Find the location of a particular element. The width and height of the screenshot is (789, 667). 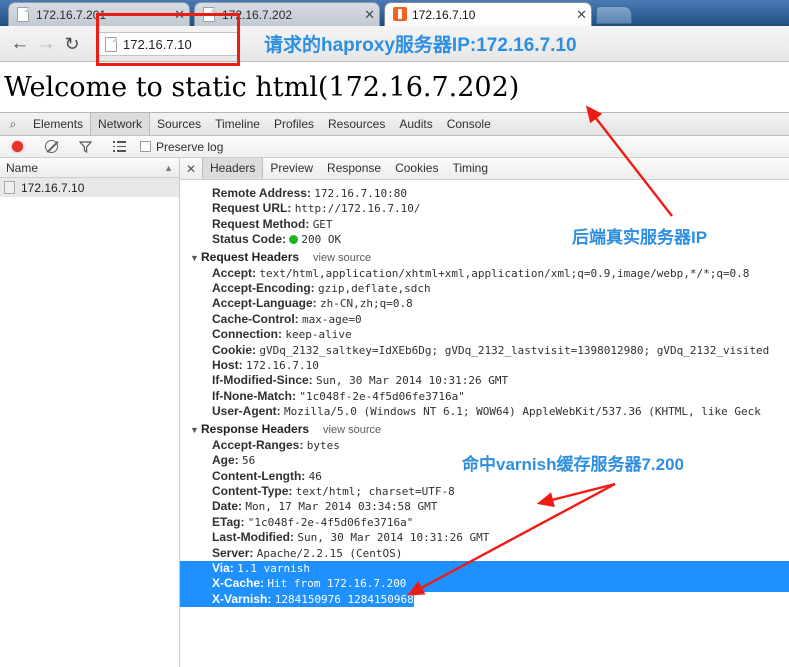

header-value: 46 is located at coordinates (315, 476).